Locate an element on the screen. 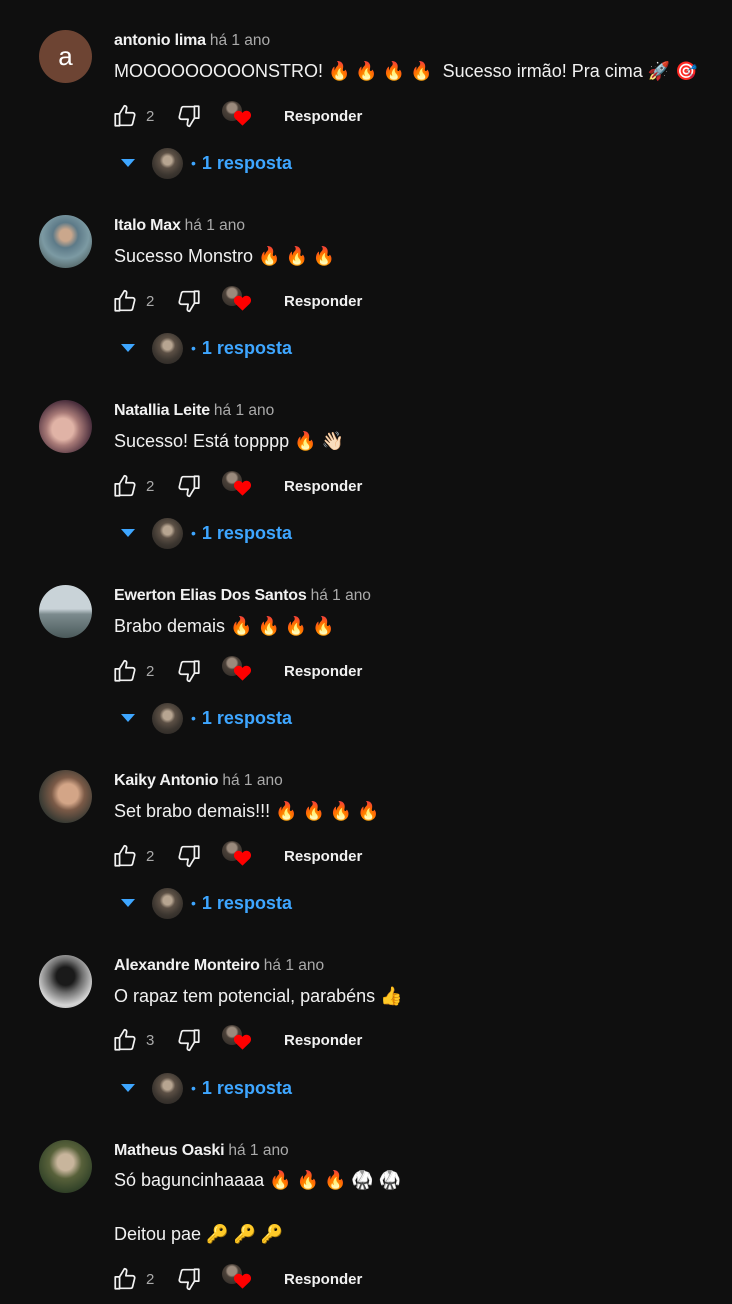 The height and width of the screenshot is (1304, 732). avatar: a is located at coordinates (65, 56).